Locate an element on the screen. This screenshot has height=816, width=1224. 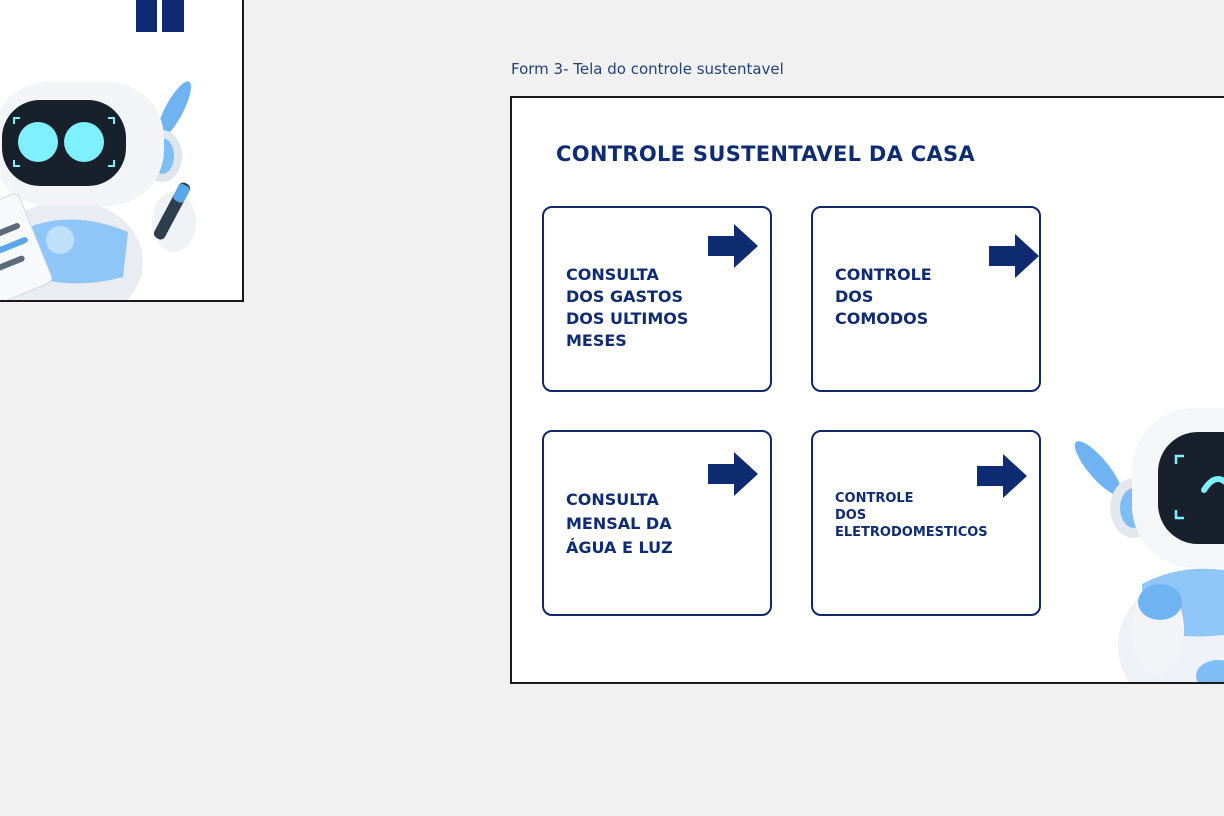
card-label: CONSULTA MENSAL DA ÁGUA E LUZ is located at coordinates (619, 523).